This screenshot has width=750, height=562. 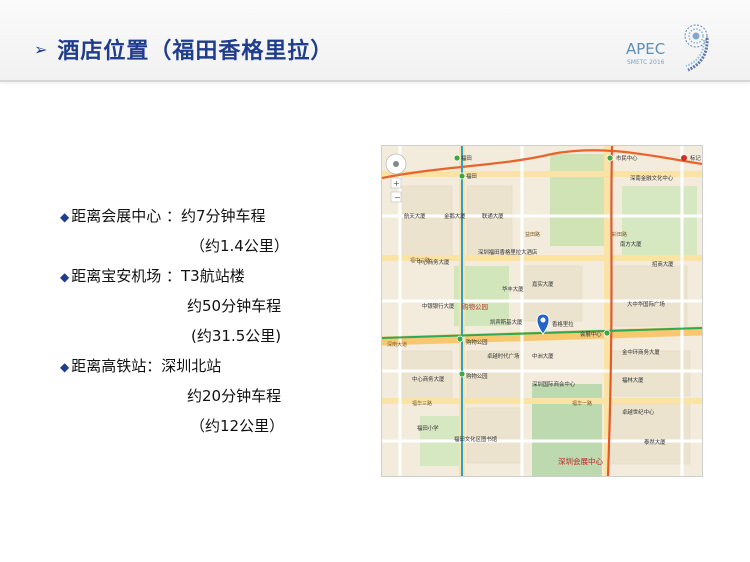 I want to click on list-item-text: 约20分钟车程, so click(x=234, y=396).